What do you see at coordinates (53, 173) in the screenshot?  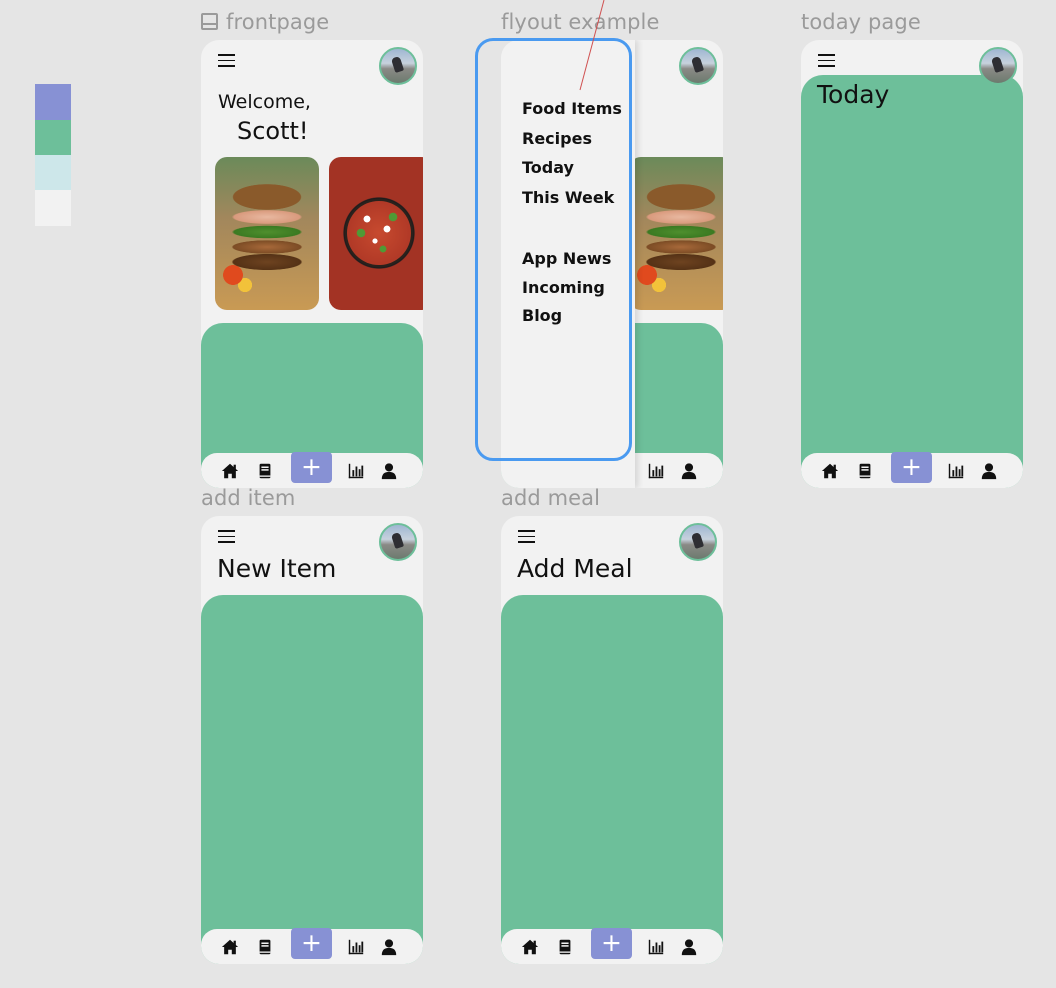 I see `palette-swatch-light-blue` at bounding box center [53, 173].